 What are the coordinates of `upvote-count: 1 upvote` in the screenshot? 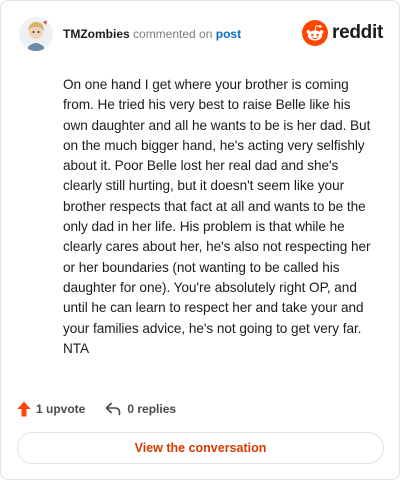 It's located at (61, 409).